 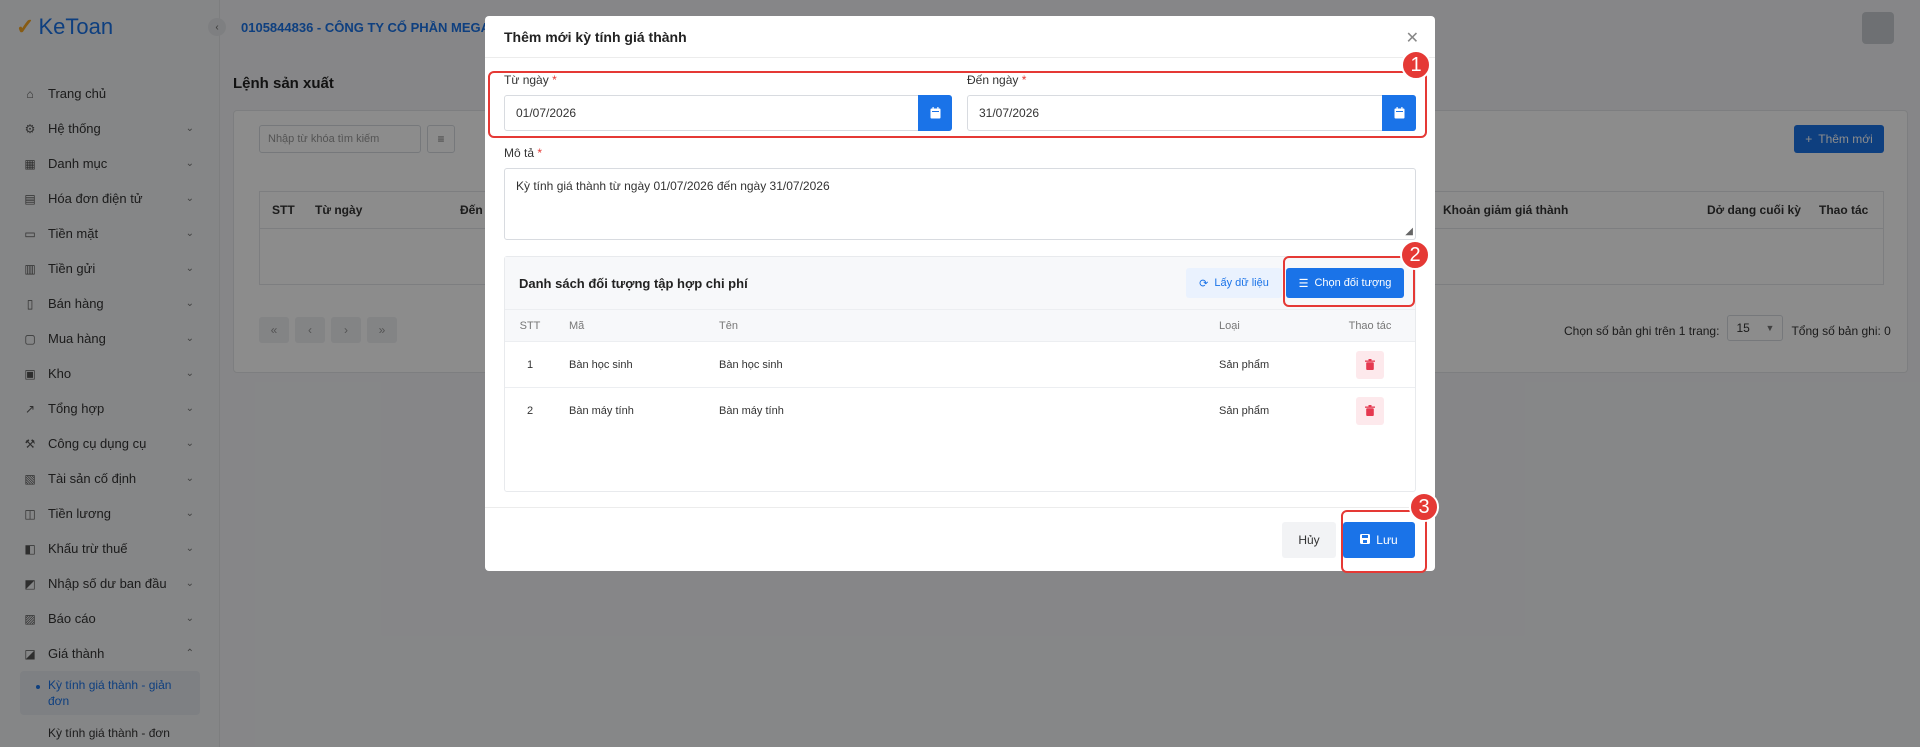 What do you see at coordinates (1349, 281) in the screenshot?
I see `highlight-box-choose` at bounding box center [1349, 281].